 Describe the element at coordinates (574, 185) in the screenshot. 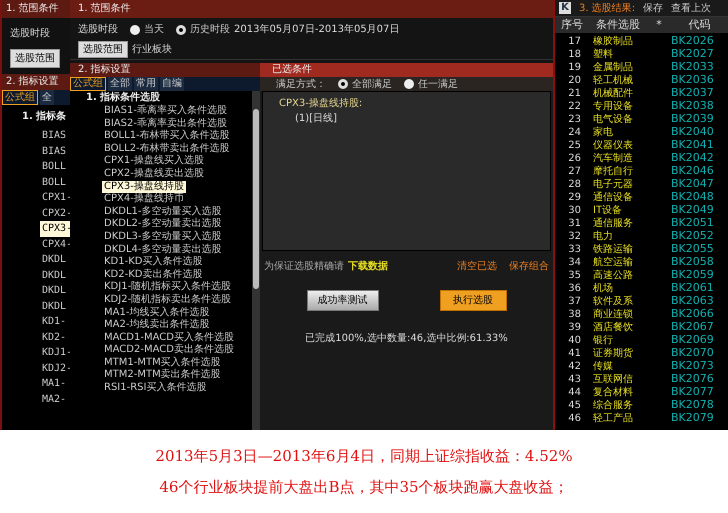

I see `table-cell-text: 28` at that location.